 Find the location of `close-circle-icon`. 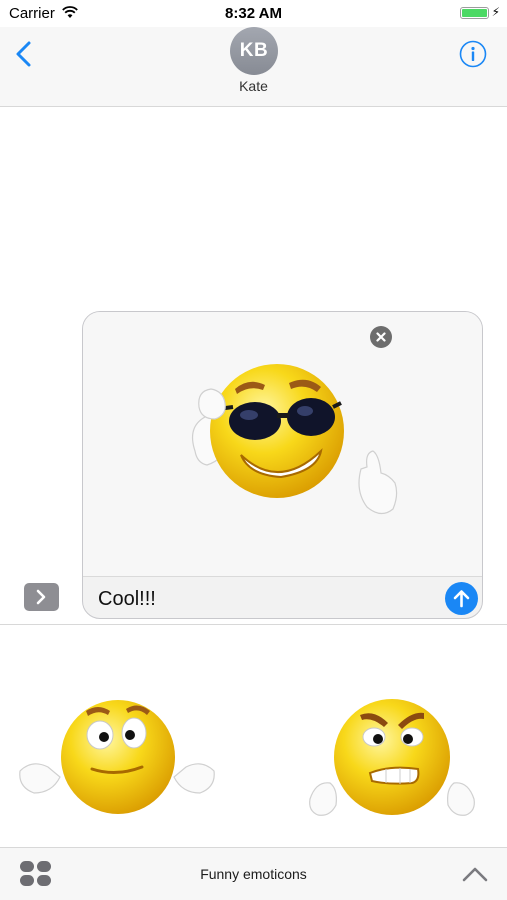

close-circle-icon is located at coordinates (381, 337).